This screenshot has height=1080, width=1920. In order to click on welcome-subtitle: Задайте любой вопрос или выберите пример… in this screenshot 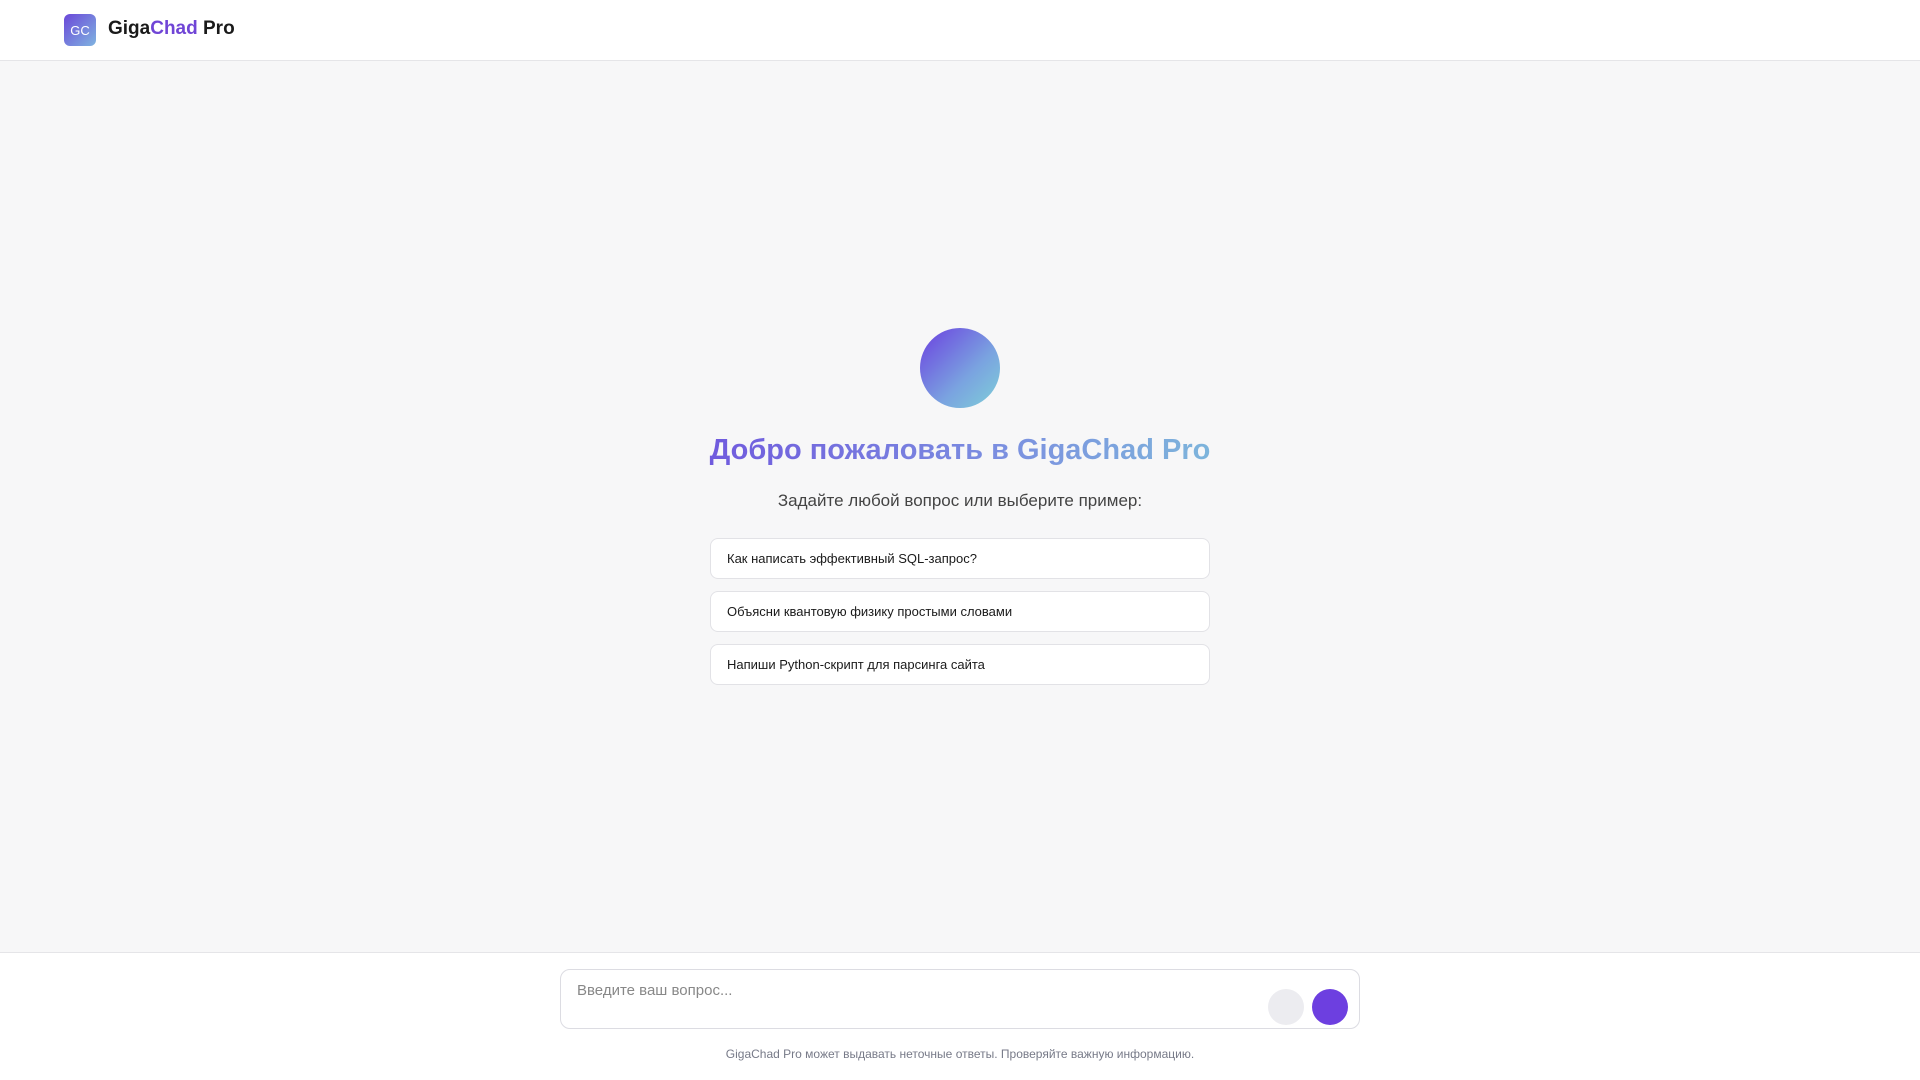, I will do `click(960, 500)`.